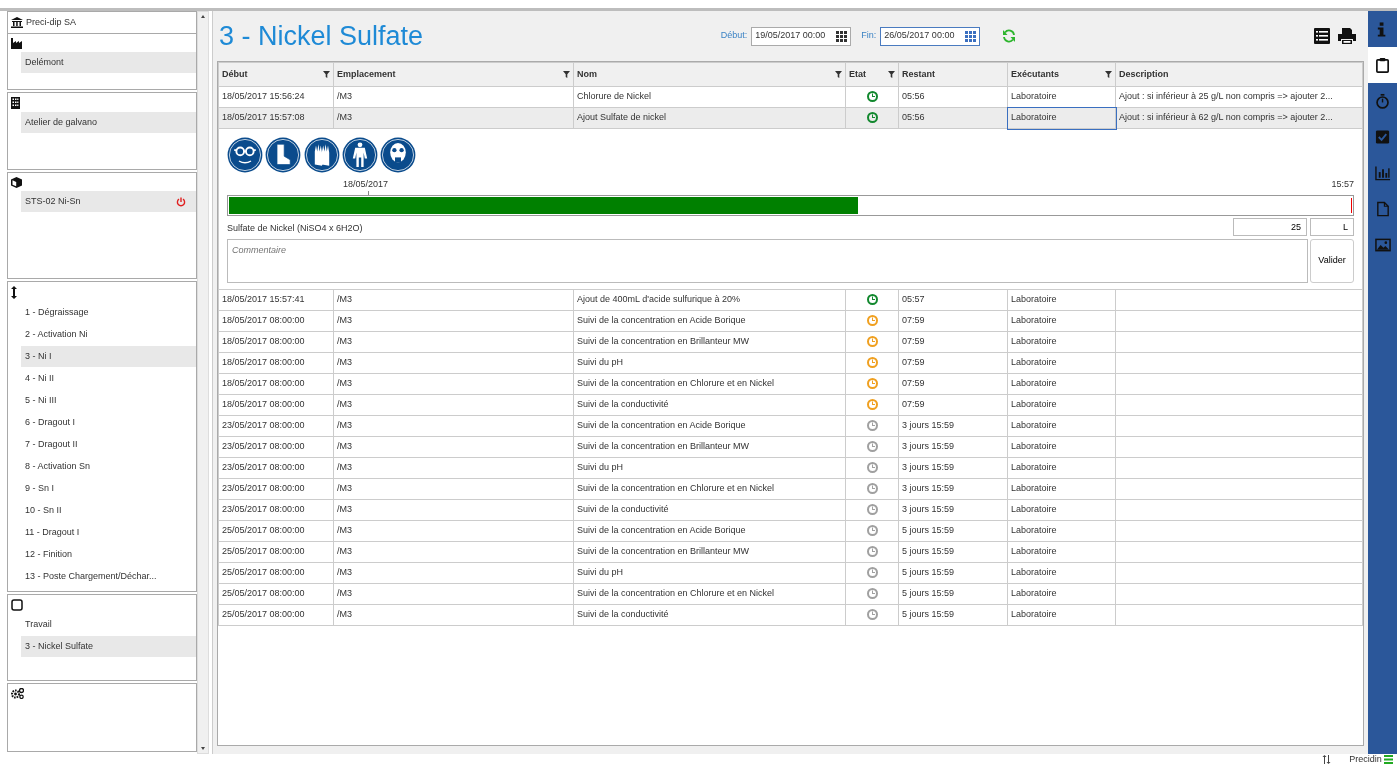 This screenshot has width=1397, height=771. What do you see at coordinates (1270, 227) in the screenshot?
I see `quantity-field: 25` at bounding box center [1270, 227].